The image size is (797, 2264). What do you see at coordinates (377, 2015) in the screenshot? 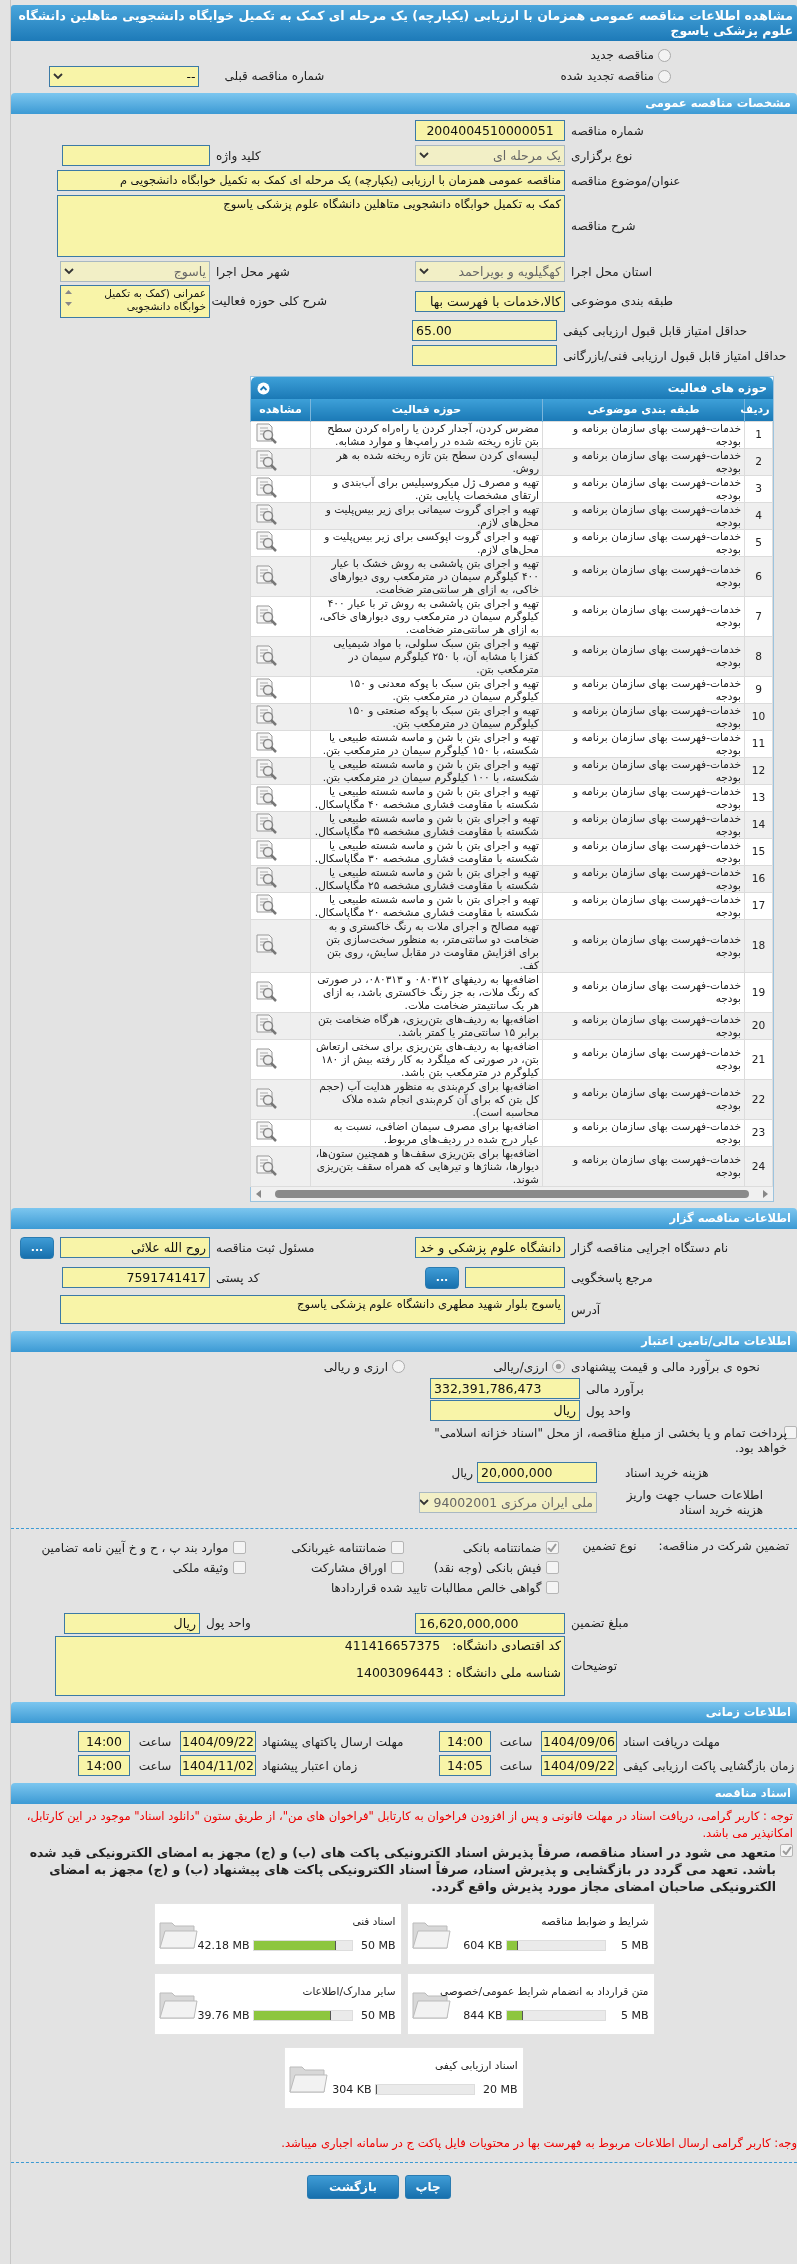
I see `size-limit: 50 MB` at bounding box center [377, 2015].